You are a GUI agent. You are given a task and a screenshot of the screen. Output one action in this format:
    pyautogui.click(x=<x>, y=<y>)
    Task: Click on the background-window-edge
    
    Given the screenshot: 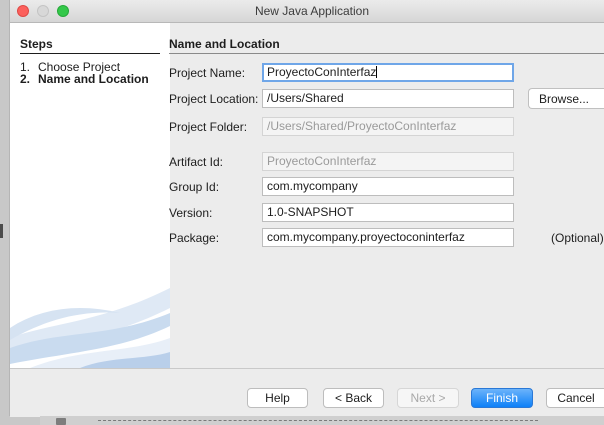 What is the action you would take?
    pyautogui.click(x=1, y=231)
    